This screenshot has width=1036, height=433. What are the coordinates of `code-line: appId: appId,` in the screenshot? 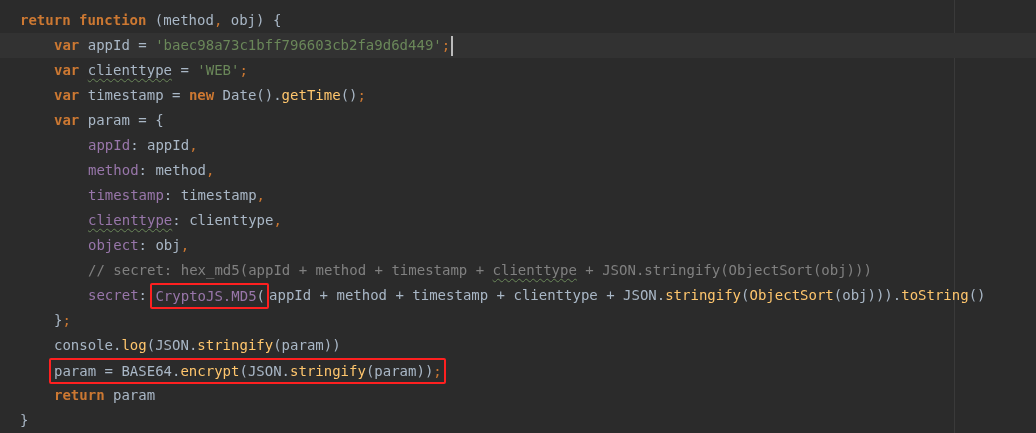 It's located at (143, 145).